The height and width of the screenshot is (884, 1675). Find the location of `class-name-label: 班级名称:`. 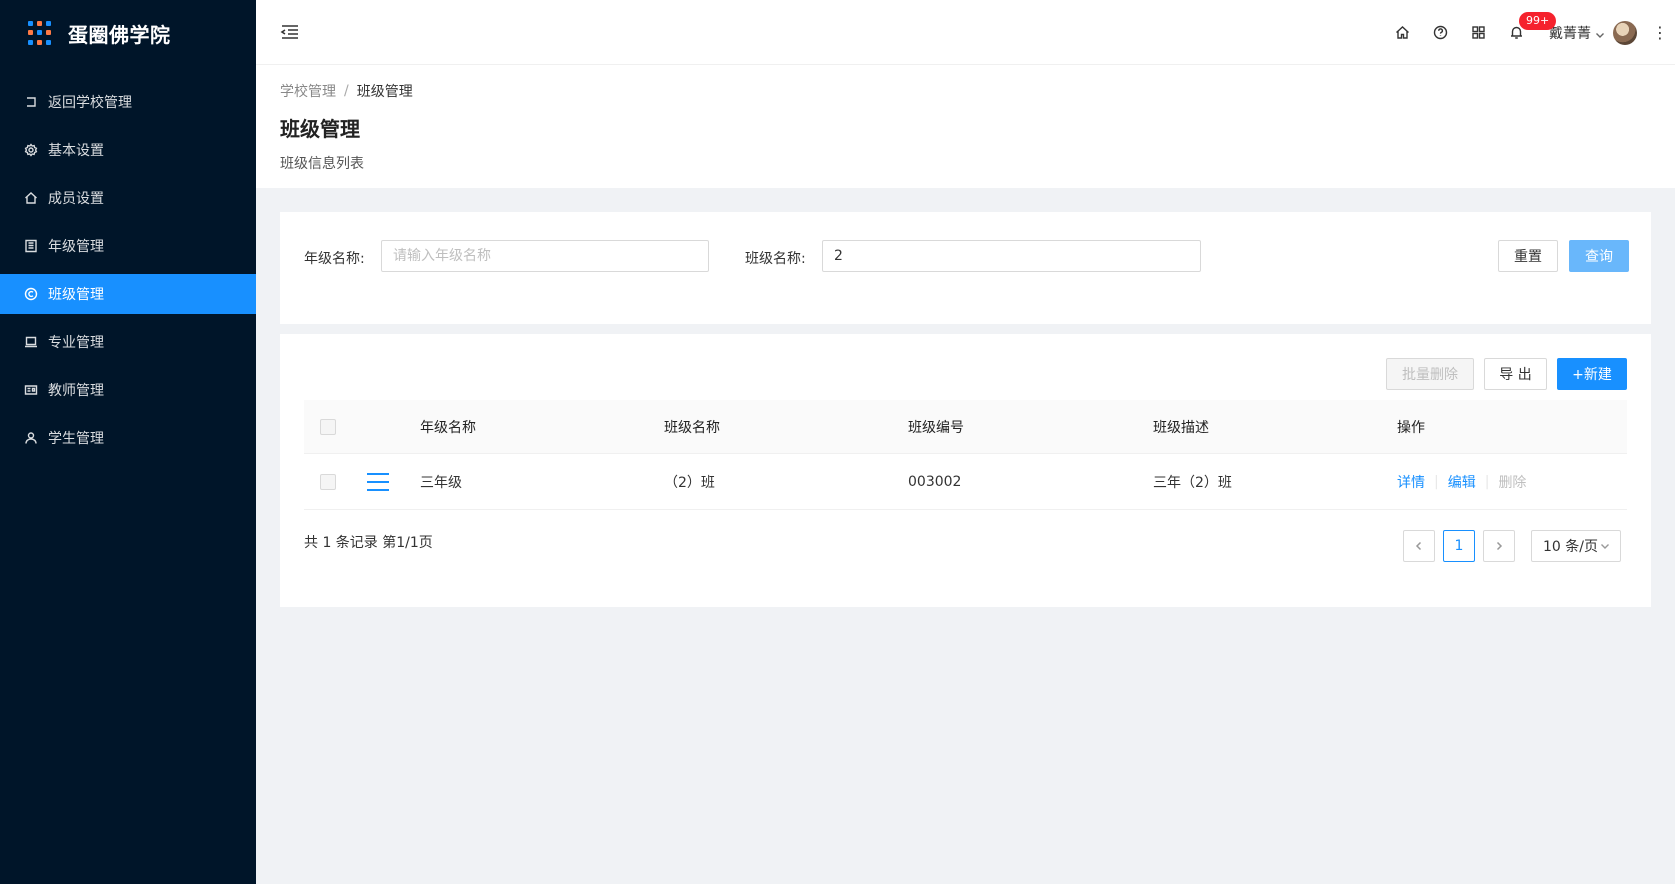

class-name-label: 班级名称: is located at coordinates (775, 259).